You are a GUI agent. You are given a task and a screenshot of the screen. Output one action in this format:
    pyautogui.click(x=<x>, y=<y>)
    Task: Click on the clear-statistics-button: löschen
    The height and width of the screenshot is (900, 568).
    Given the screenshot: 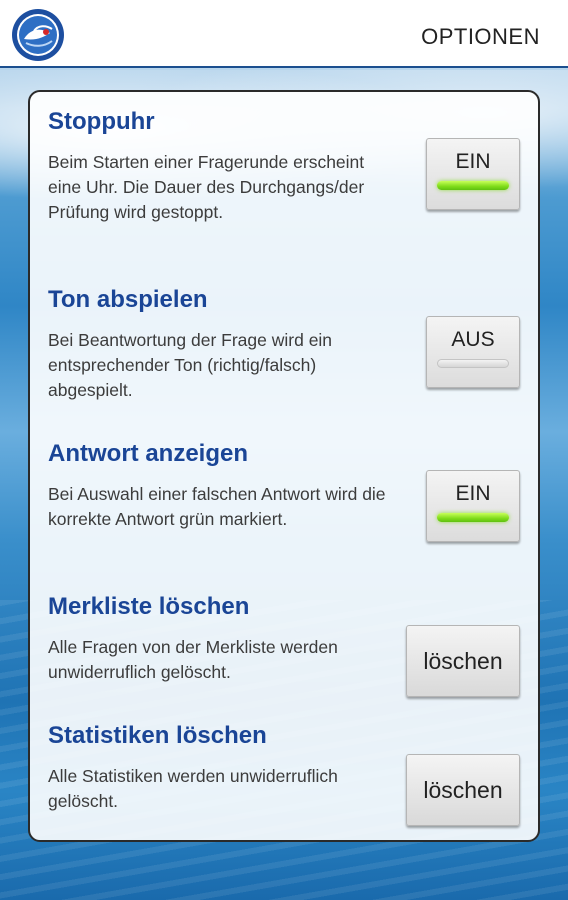 What is the action you would take?
    pyautogui.click(x=463, y=790)
    